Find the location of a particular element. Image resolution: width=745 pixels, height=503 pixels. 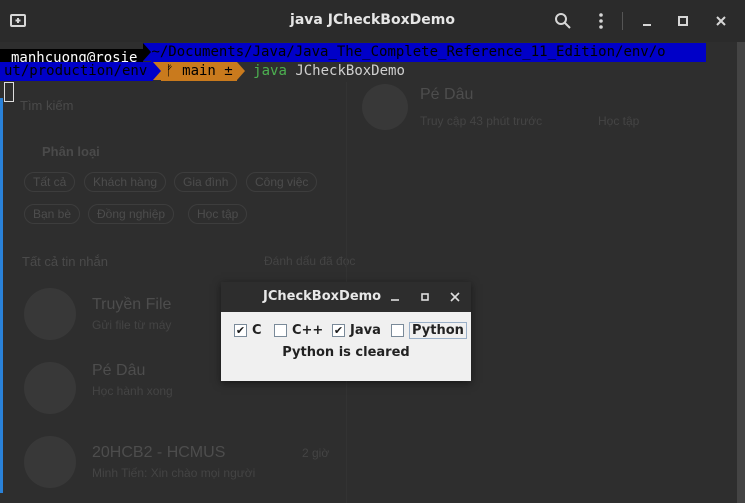

ghost-header-status: Truy cập 43 phút trước is located at coordinates (481, 121).